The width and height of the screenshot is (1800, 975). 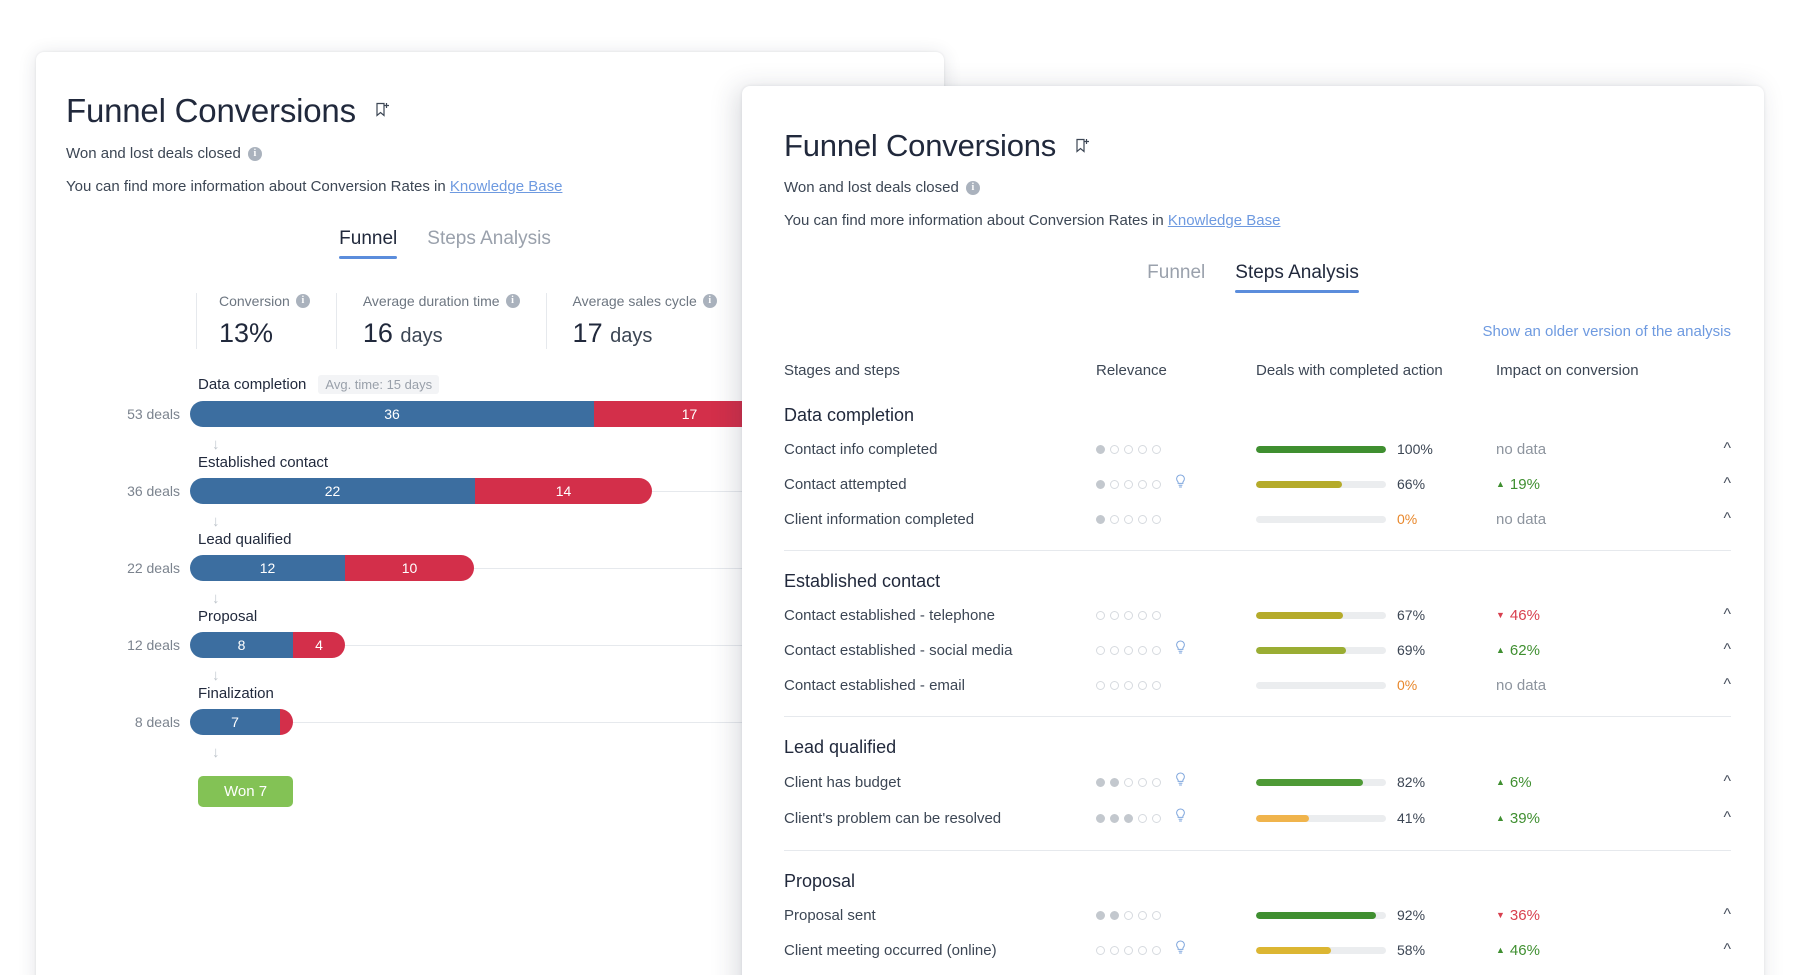 What do you see at coordinates (153, 645) in the screenshot?
I see `funnel-deals-label: 12 deals` at bounding box center [153, 645].